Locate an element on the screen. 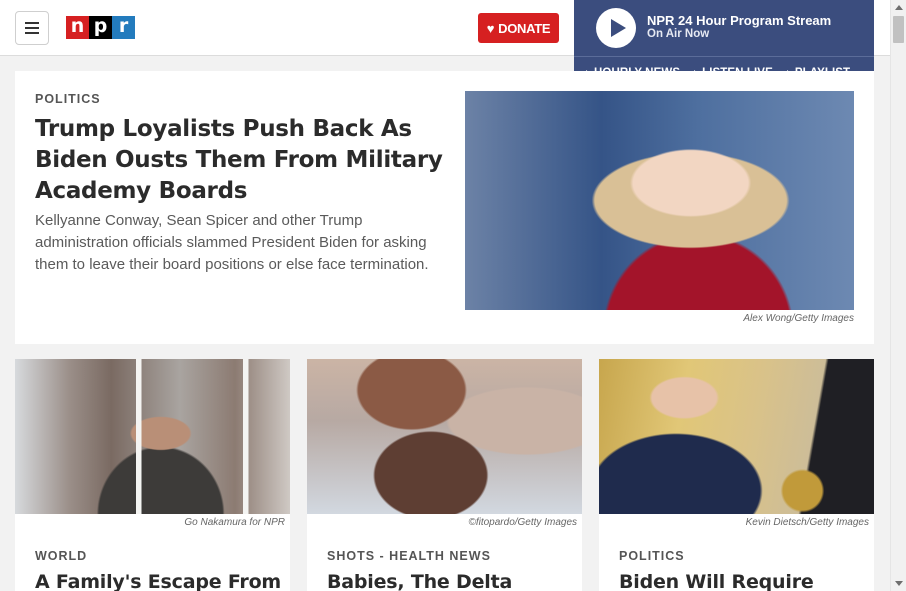  stream-subtitle: On Air Now is located at coordinates (678, 34).